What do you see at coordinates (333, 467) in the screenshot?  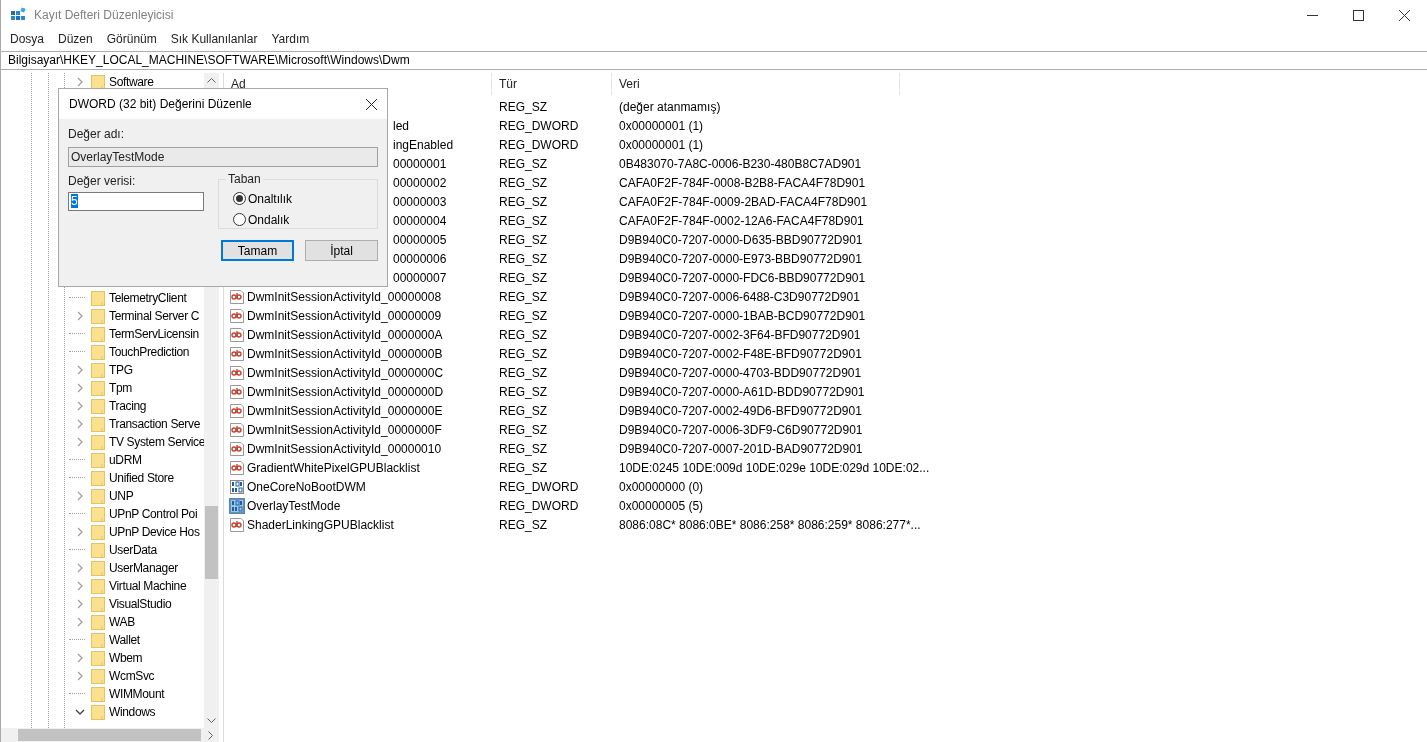 I see `value-name: GradientWhitePixelGPUBlacklist` at bounding box center [333, 467].